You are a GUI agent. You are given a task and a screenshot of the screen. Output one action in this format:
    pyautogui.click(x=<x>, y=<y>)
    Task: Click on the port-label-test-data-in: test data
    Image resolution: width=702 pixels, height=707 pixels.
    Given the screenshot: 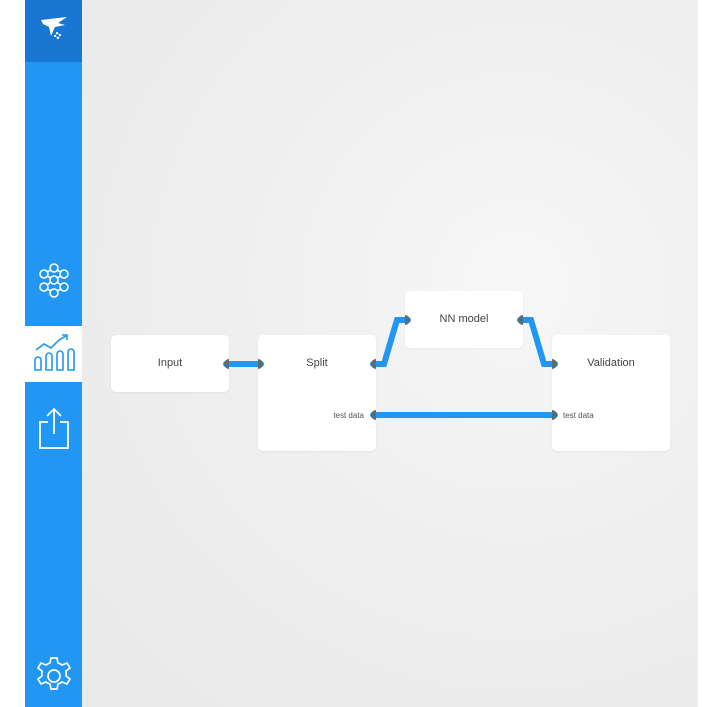 What is the action you would take?
    pyautogui.click(x=578, y=415)
    